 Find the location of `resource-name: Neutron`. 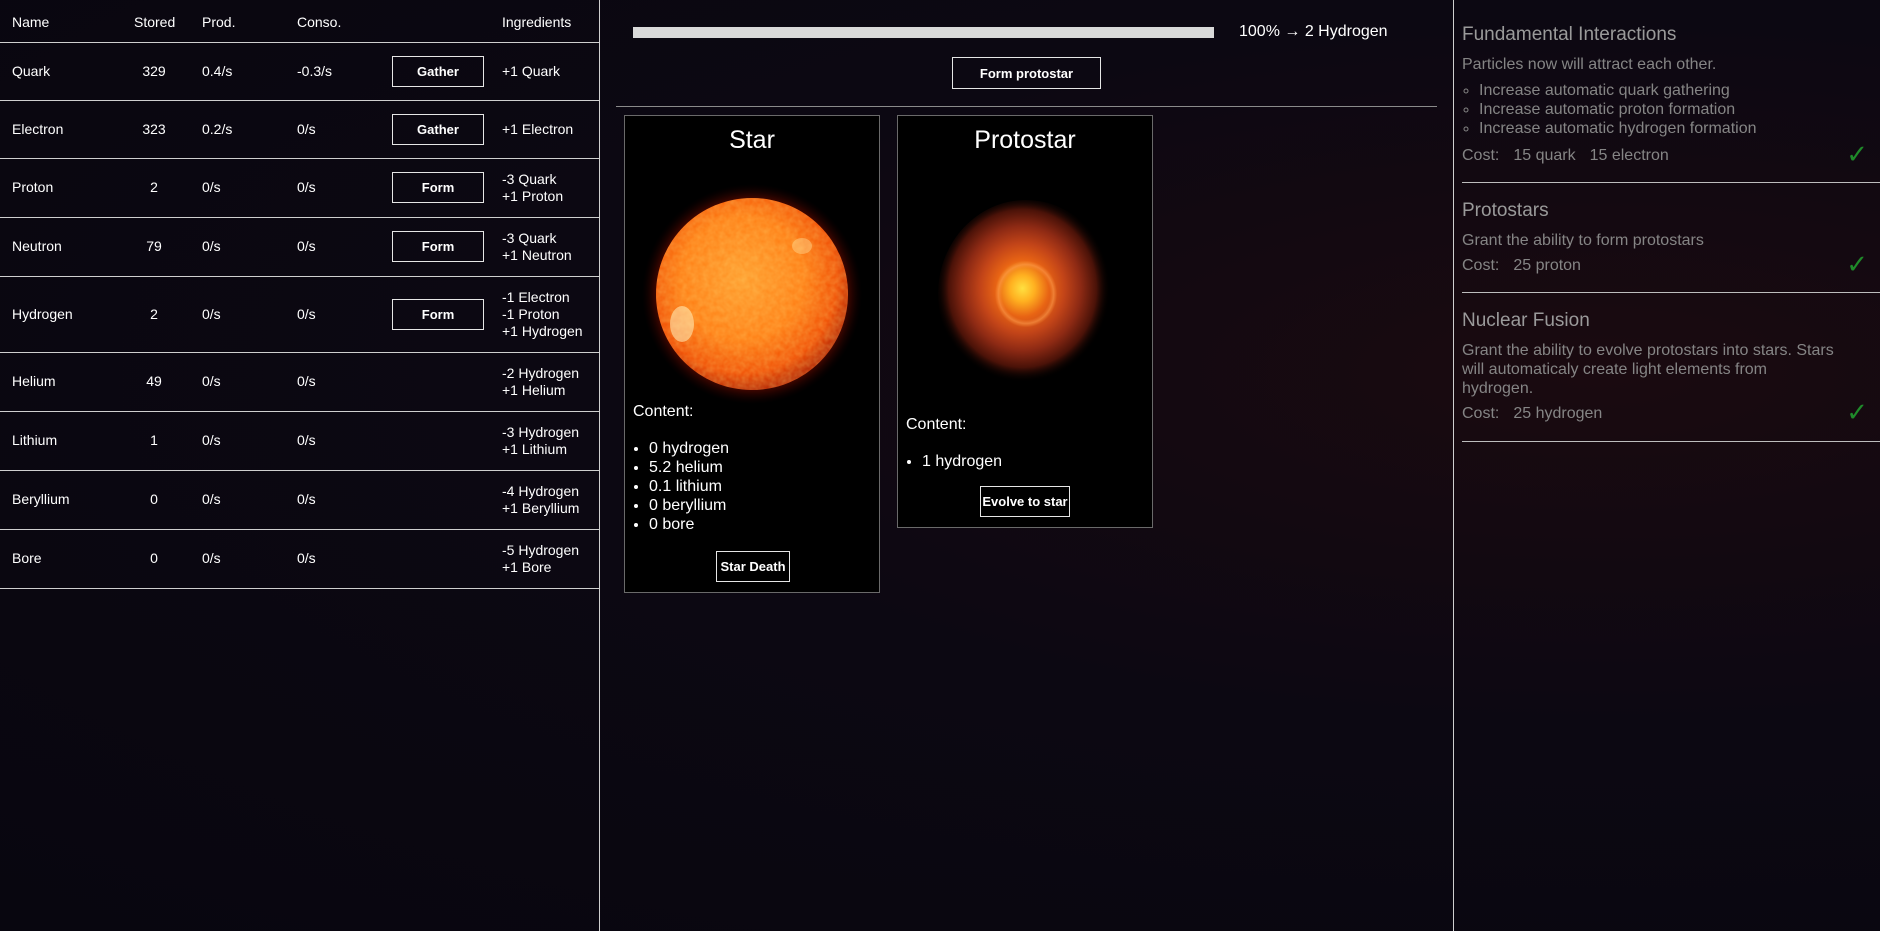

resource-name: Neutron is located at coordinates (37, 246).